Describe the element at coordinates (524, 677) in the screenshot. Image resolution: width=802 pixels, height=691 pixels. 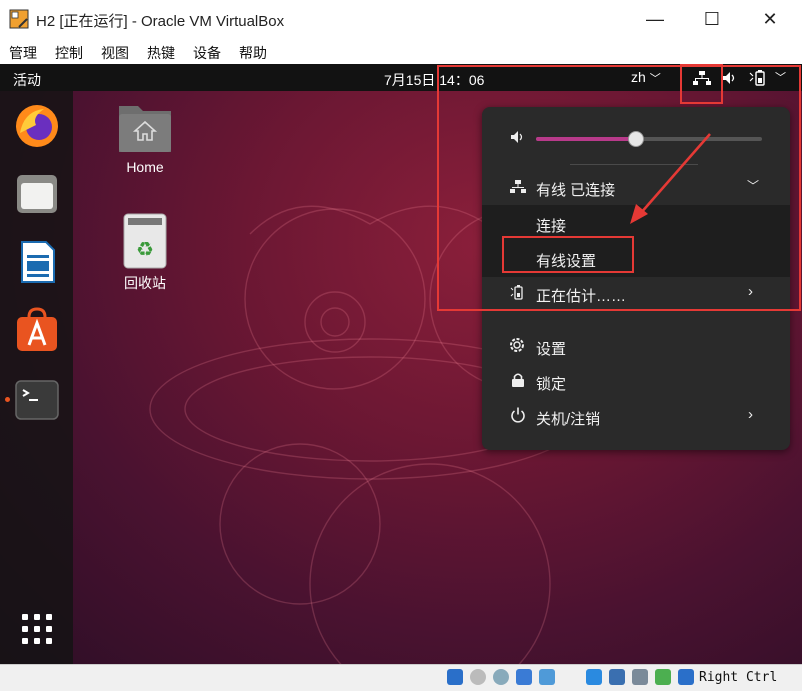
I see `network-status-icon` at that location.